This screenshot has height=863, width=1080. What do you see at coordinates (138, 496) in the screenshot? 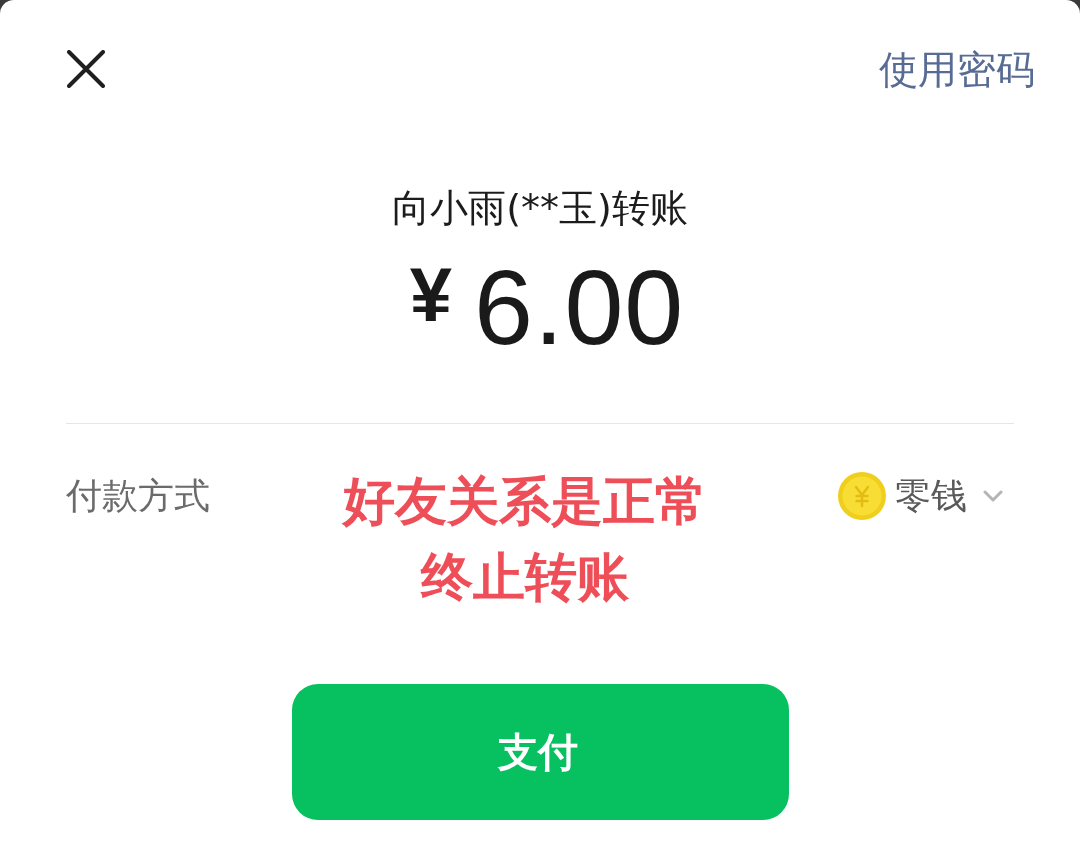
I see `payment-method-label: 付款方式` at bounding box center [138, 496].